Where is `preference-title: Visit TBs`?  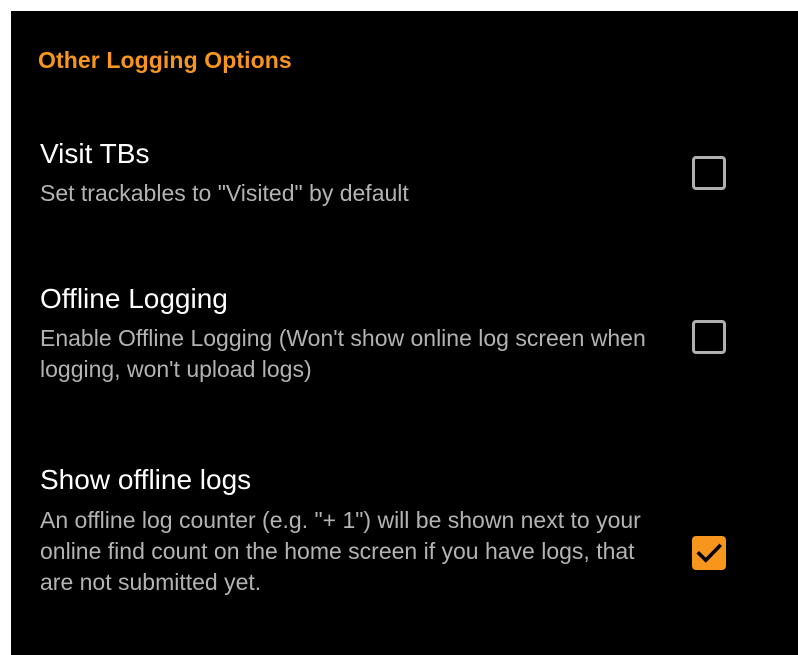
preference-title: Visit TBs is located at coordinates (95, 153).